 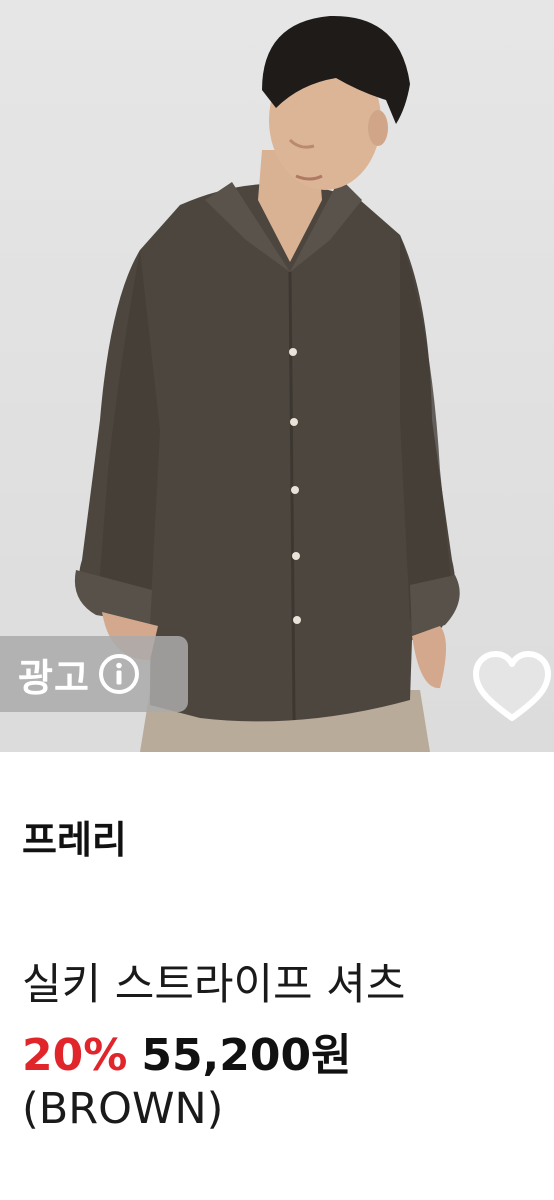 I want to click on sale-price: 55,200원, so click(x=246, y=1055).